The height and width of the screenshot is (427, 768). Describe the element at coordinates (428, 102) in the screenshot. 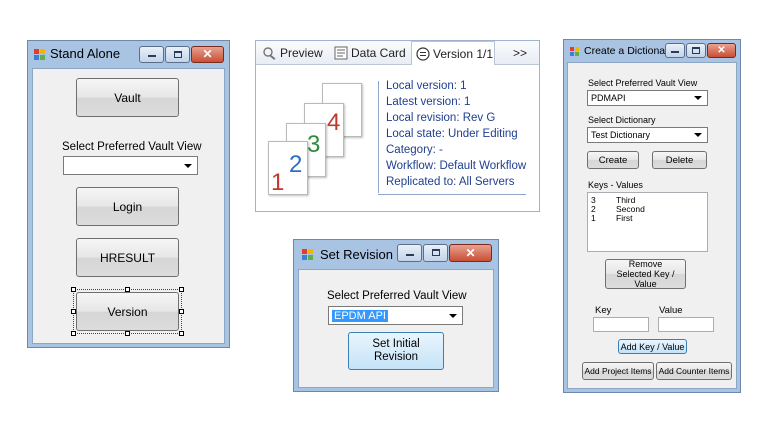

I see `latest-version: Latest version: 1` at that location.